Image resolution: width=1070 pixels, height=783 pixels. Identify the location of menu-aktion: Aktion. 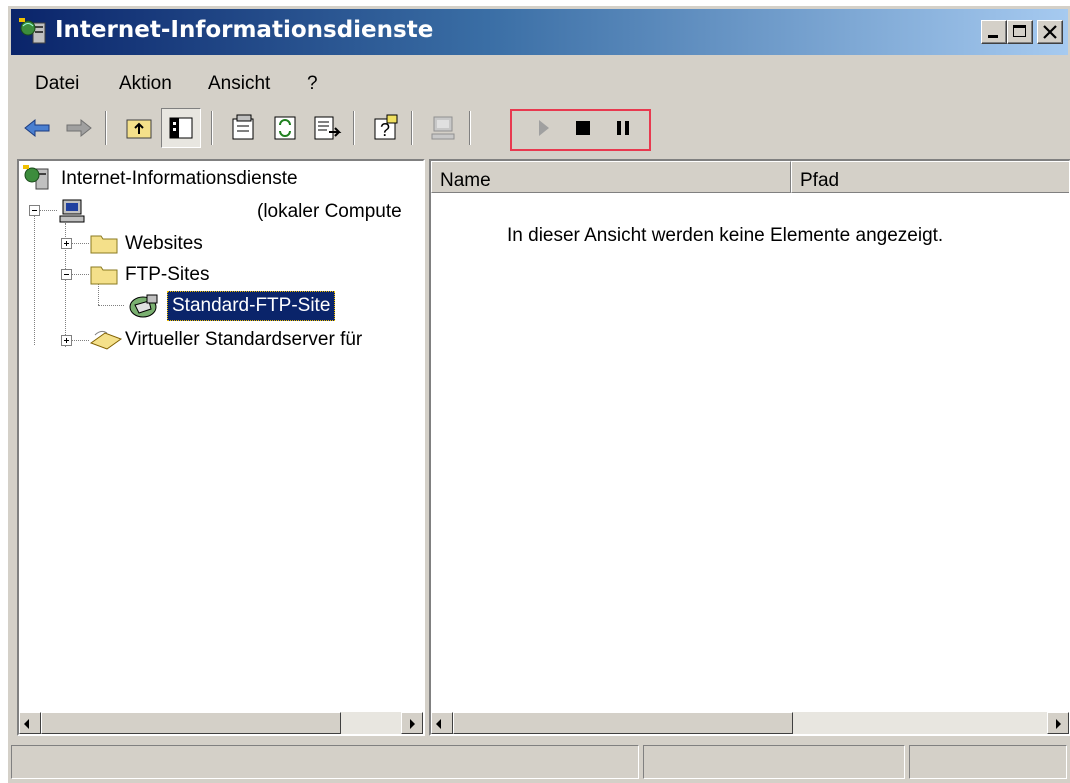
(145, 84).